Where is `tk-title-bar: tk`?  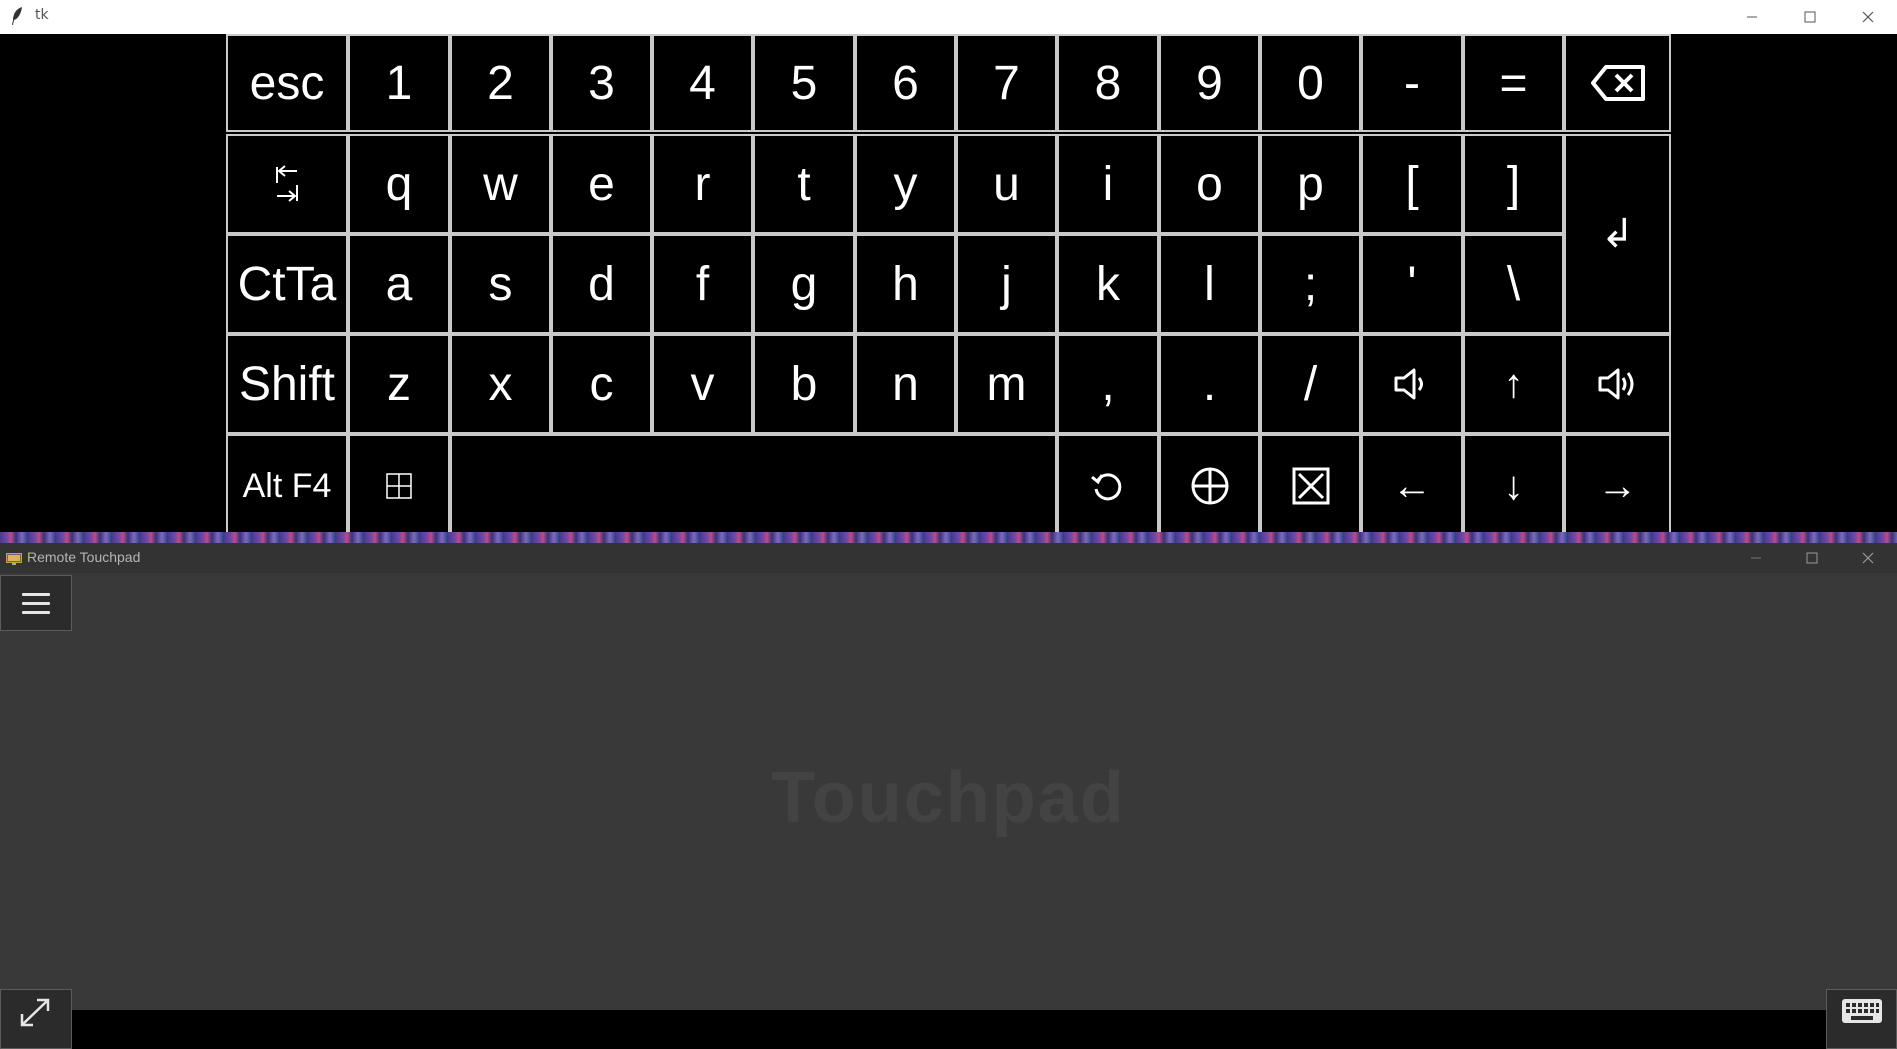
tk-title-bar: tk is located at coordinates (948, 17).